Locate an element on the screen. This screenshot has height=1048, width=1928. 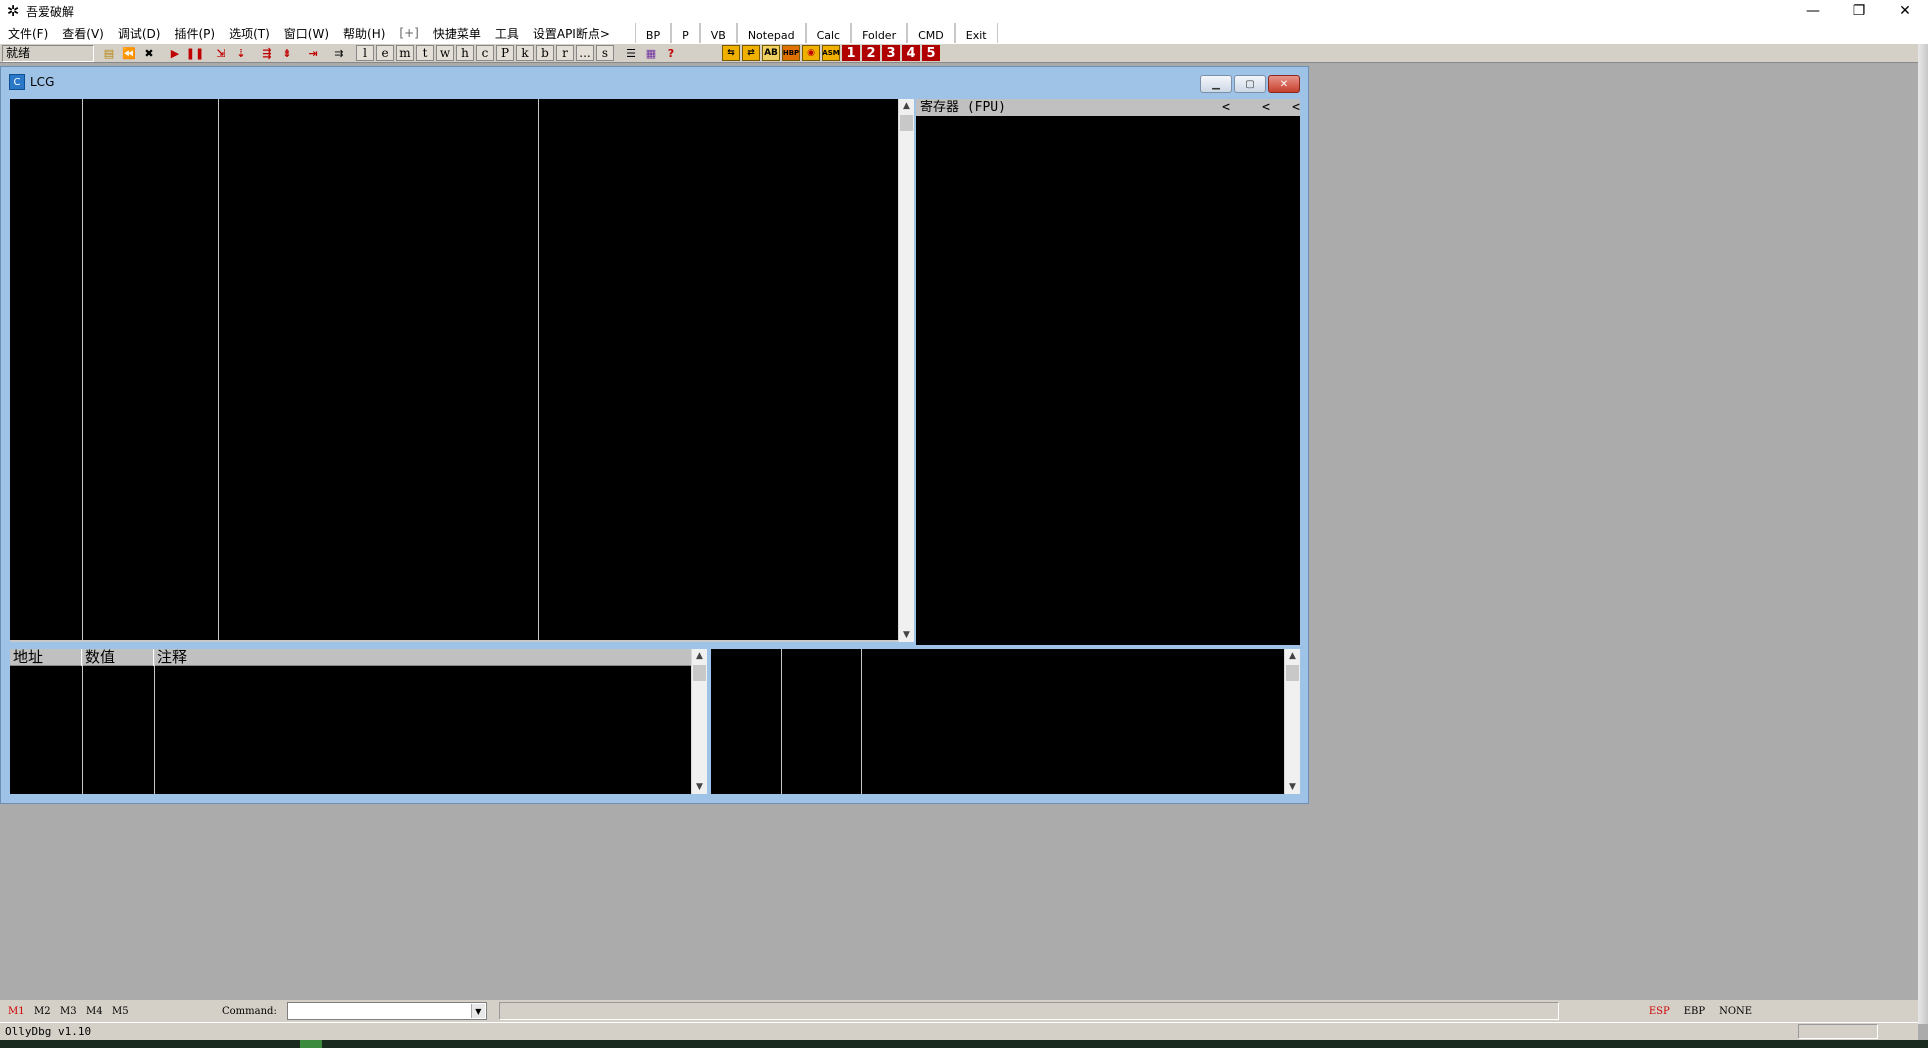
stack-pane is located at coordinates (997, 721).